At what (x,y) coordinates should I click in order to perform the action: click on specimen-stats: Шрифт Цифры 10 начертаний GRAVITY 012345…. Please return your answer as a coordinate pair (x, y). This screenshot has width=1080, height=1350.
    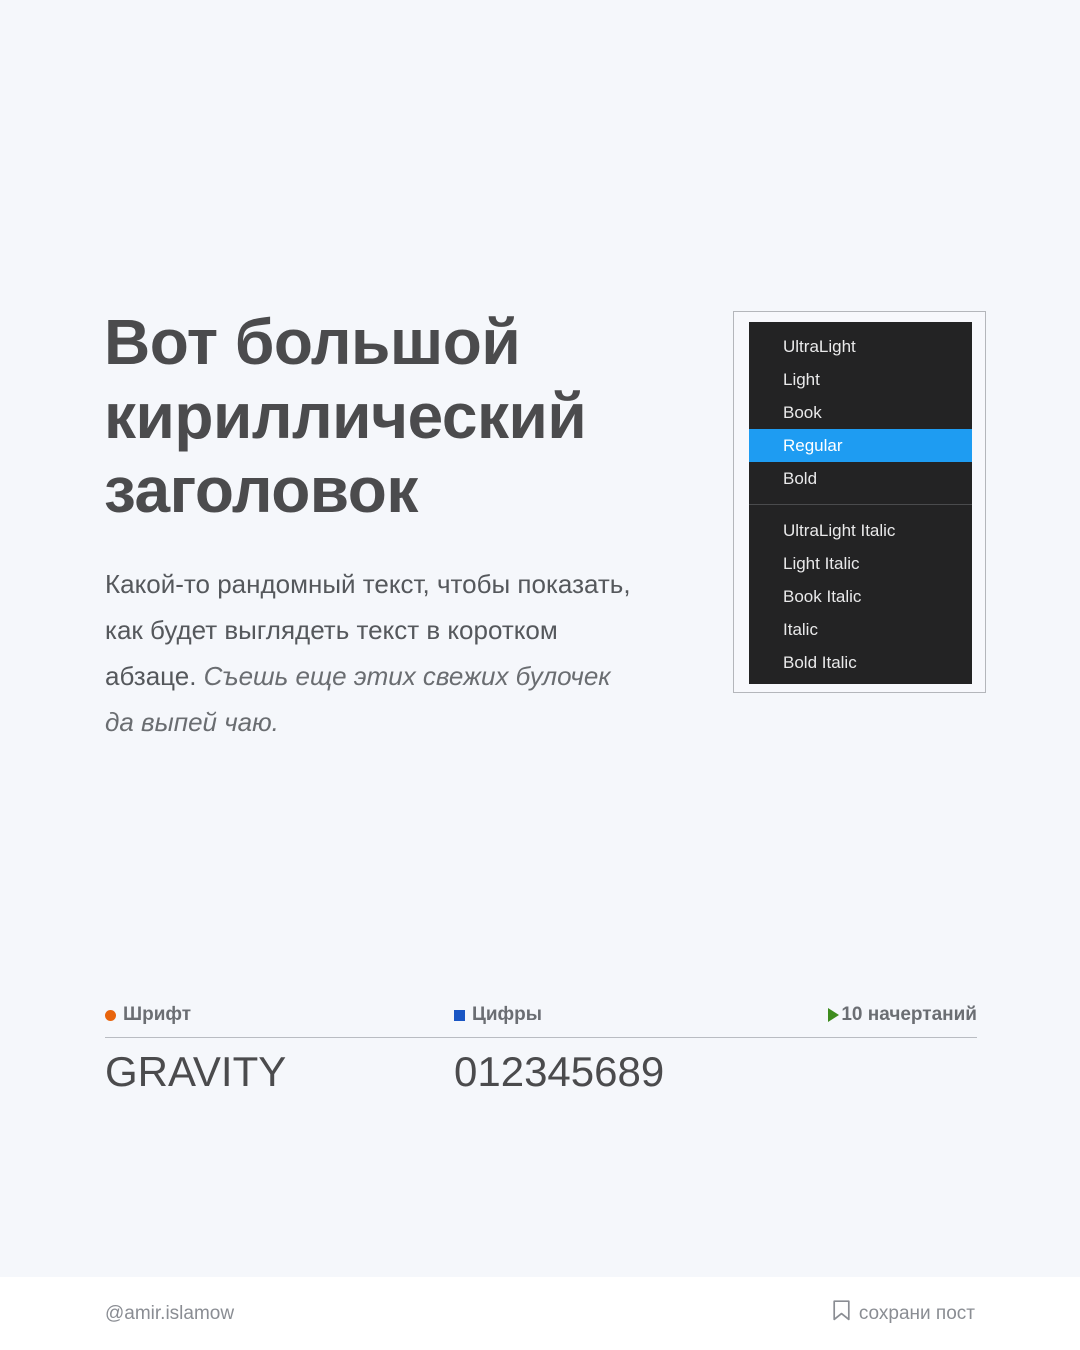
    Looking at the image, I should click on (541, 1055).